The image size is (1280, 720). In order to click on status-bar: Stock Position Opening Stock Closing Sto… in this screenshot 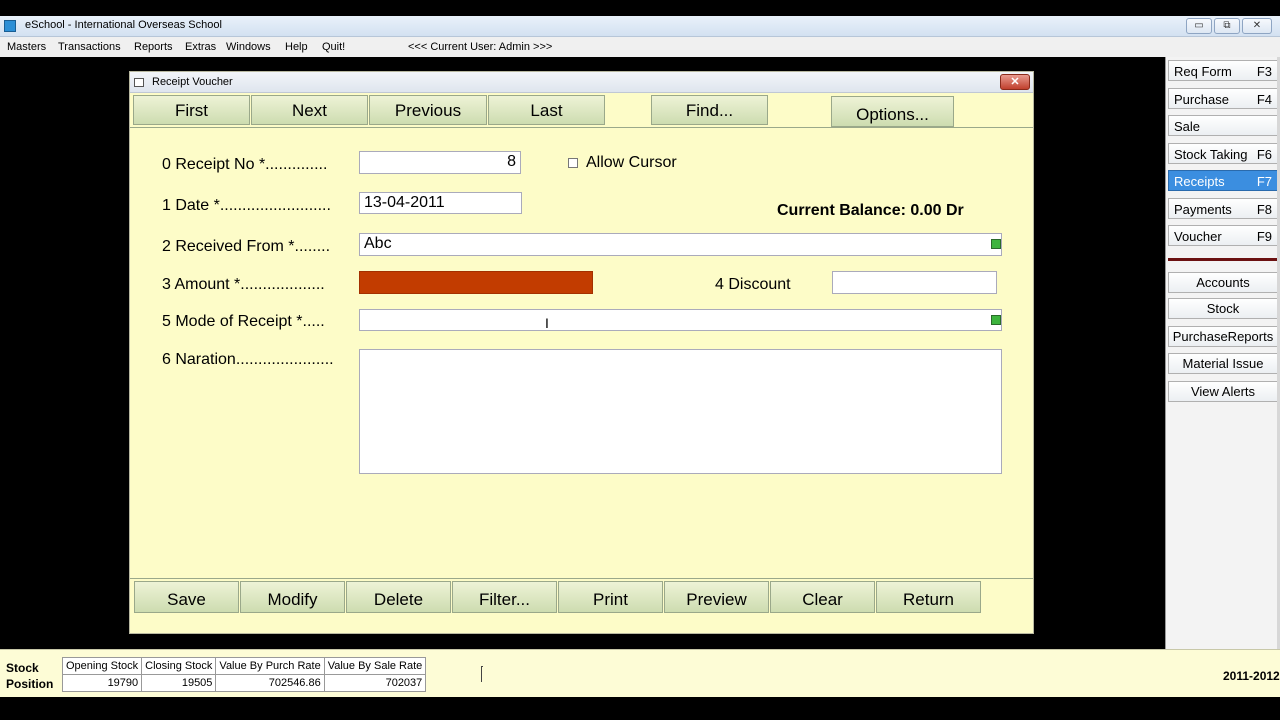, I will do `click(640, 673)`.